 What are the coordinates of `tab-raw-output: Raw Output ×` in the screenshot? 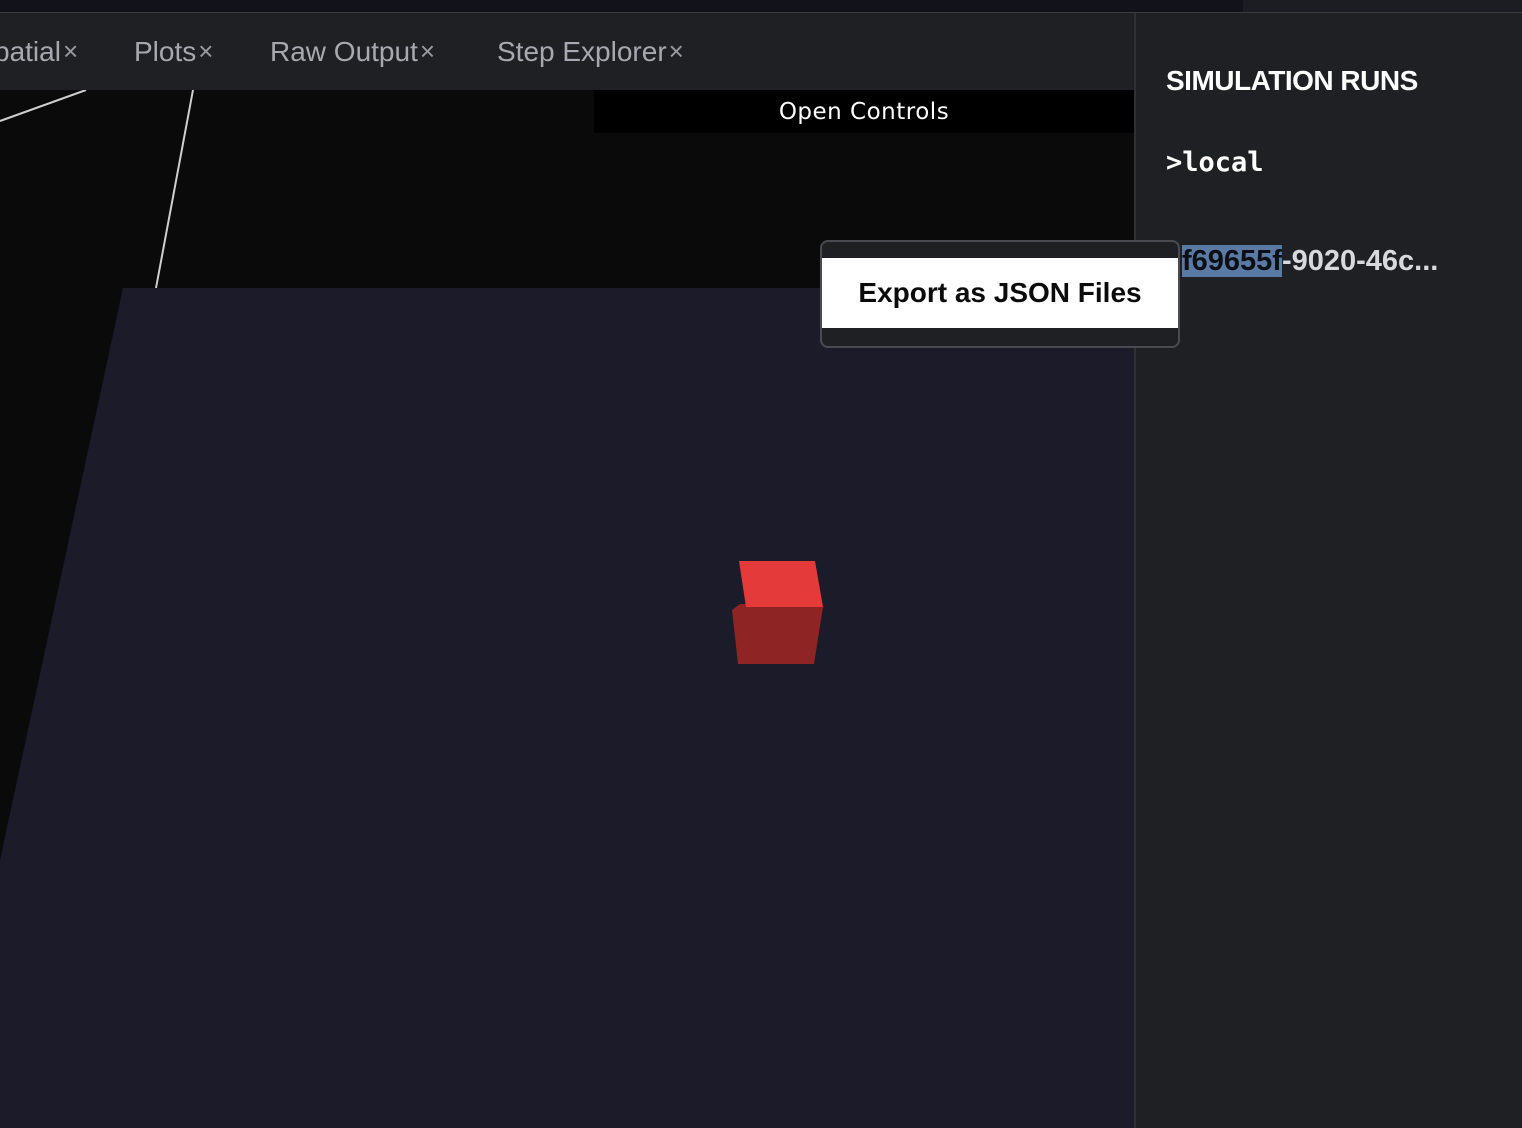 It's located at (352, 51).